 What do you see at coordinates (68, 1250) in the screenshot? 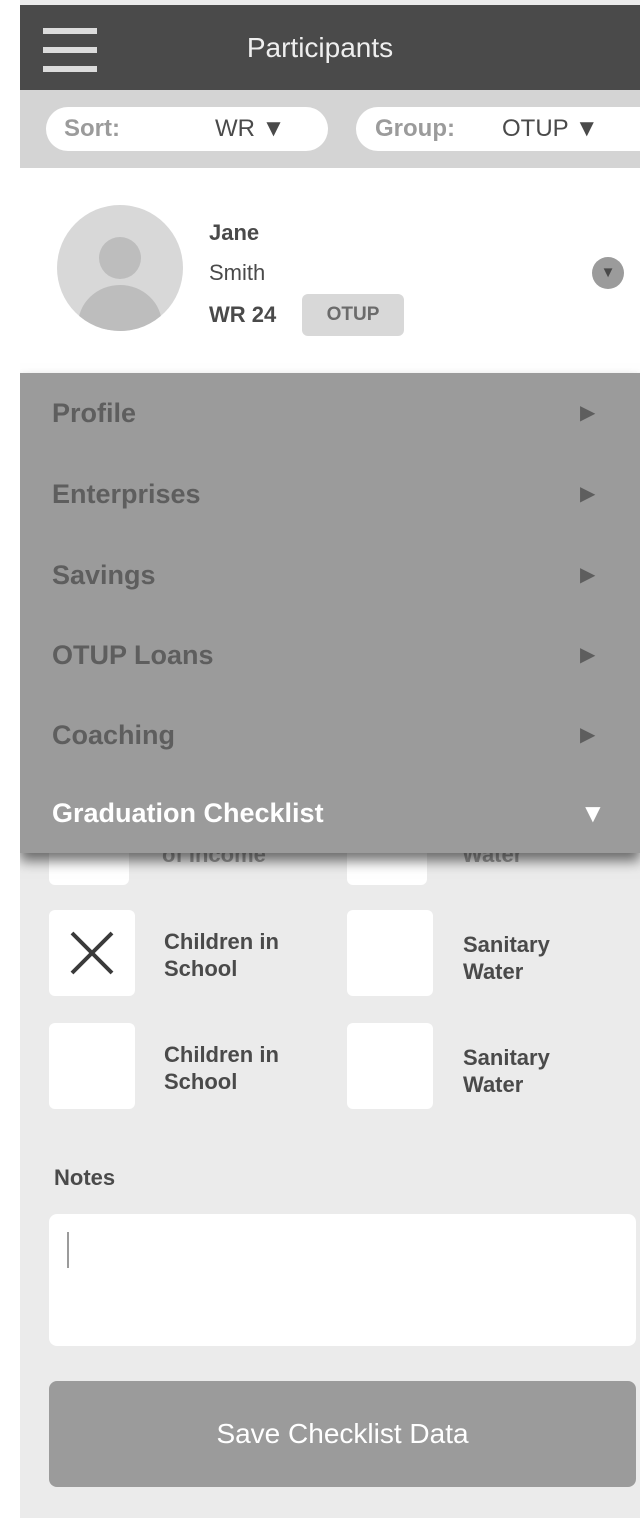
I see `text-cursor` at bounding box center [68, 1250].